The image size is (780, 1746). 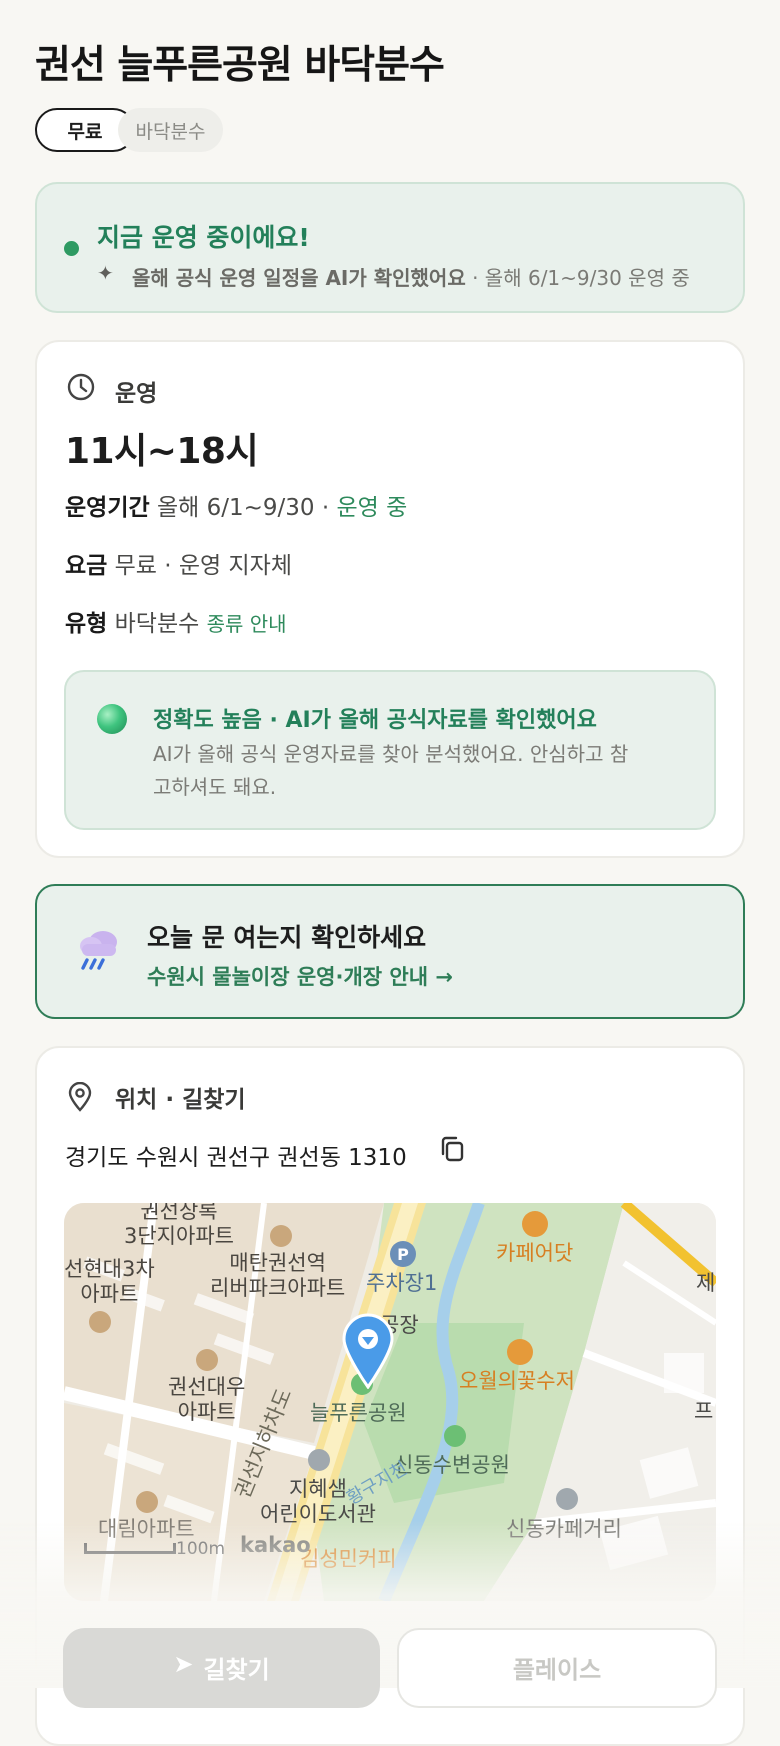 What do you see at coordinates (71, 248) in the screenshot?
I see `status-dot` at bounding box center [71, 248].